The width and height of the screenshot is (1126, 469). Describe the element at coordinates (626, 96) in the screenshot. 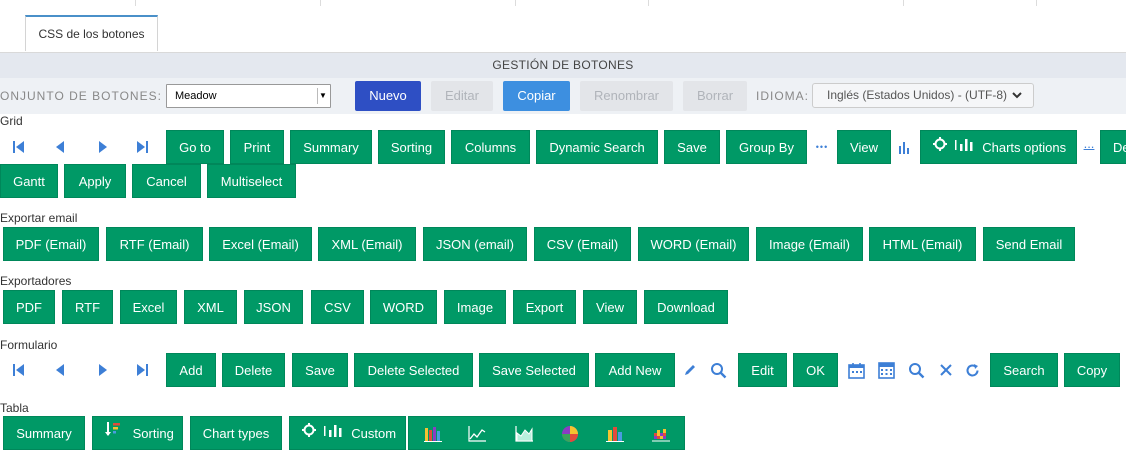

I see `rename-button: Renombrar` at that location.